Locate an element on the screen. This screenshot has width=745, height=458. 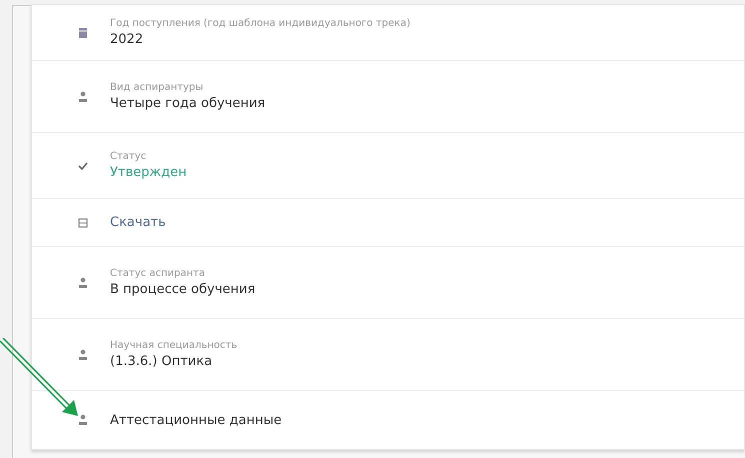
field-label: Статус аспиранта is located at coordinates (158, 273).